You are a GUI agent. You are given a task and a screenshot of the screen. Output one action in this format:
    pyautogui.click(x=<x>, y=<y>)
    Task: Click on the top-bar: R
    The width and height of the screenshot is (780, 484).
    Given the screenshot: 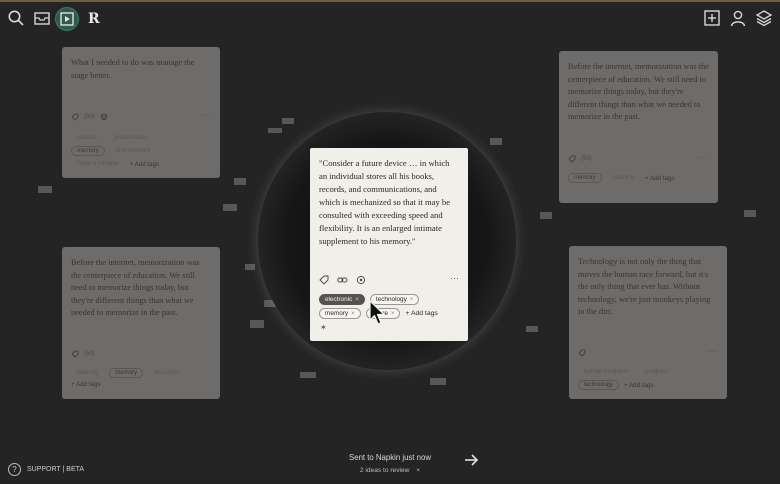 What is the action you would take?
    pyautogui.click(x=390, y=18)
    